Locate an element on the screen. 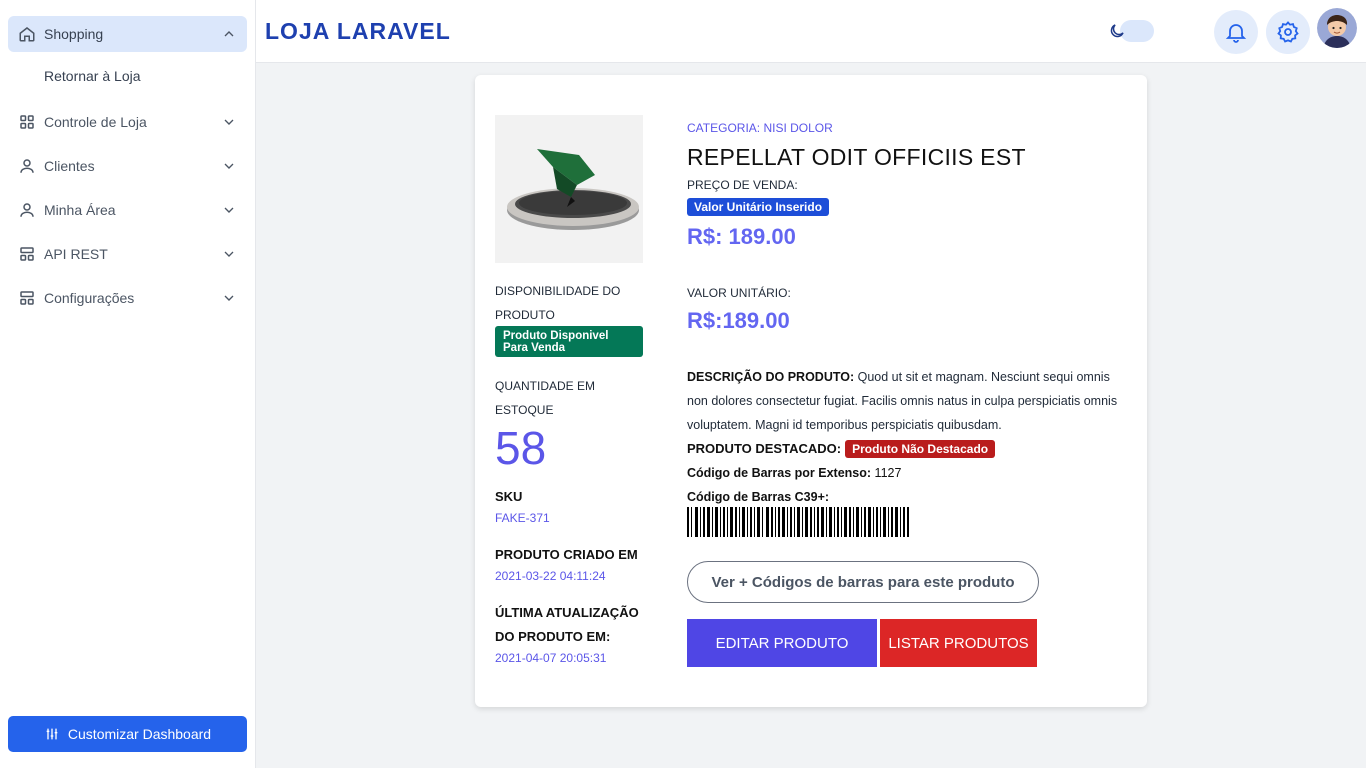 This screenshot has height=768, width=1366. updated-label-2: DO PRODUTO EM: is located at coordinates (553, 636).